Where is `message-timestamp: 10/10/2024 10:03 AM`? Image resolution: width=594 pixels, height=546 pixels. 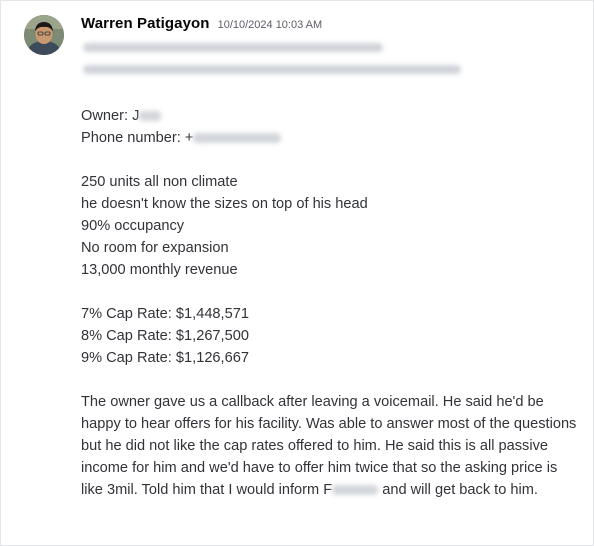
message-timestamp: 10/10/2024 10:03 AM is located at coordinates (270, 25).